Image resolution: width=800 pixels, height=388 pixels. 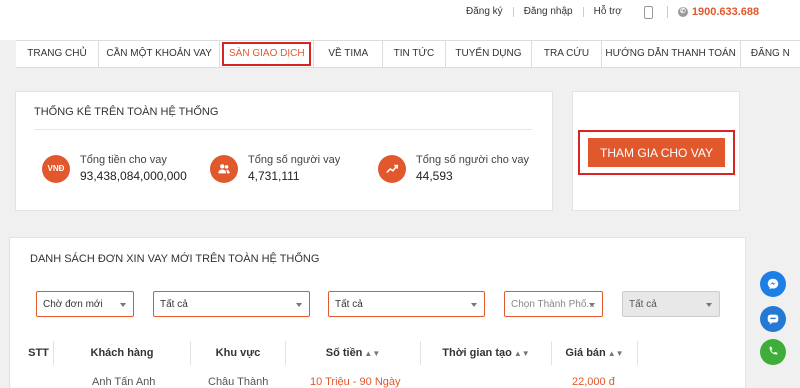 What do you see at coordinates (453, 168) in the screenshot?
I see `stat-lenders: Tổng số người cho vay 44,593` at bounding box center [453, 168].